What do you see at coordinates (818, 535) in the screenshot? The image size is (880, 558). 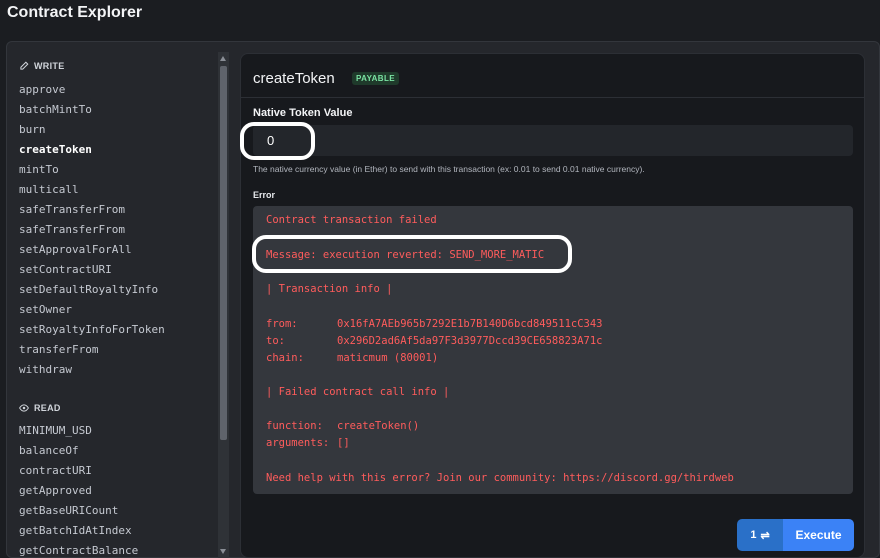 I see `execute-label: Execute` at bounding box center [818, 535].